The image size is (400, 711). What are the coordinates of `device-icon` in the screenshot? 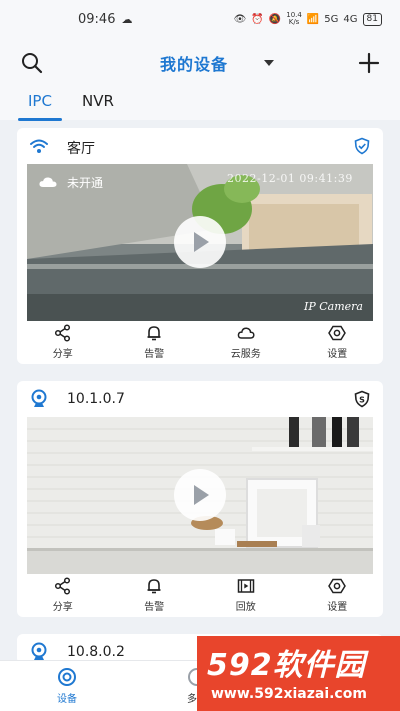 It's located at (67, 677).